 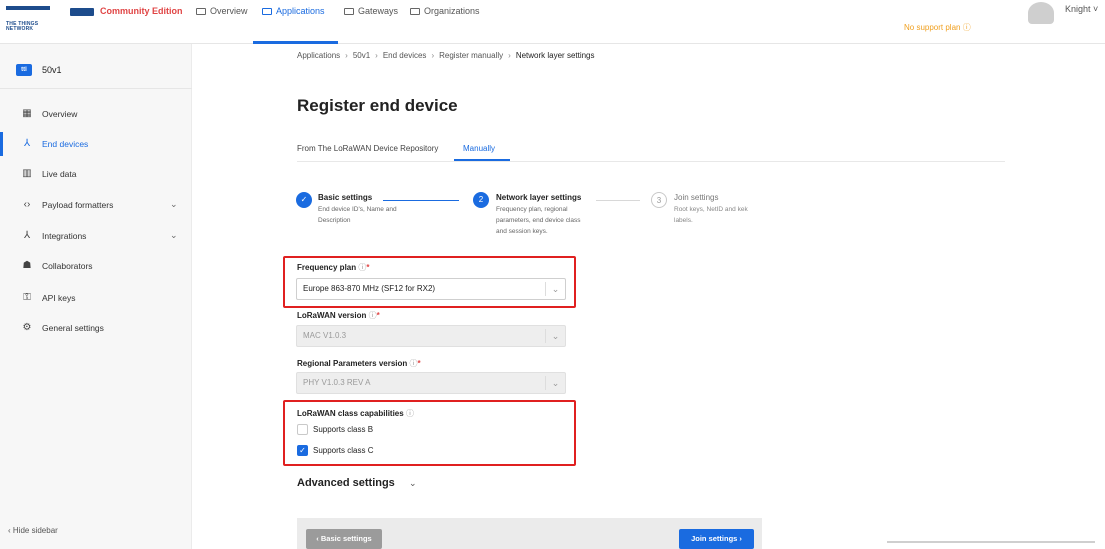 What do you see at coordinates (471, 55) in the screenshot?
I see `breadcrumb-item: Register manually` at bounding box center [471, 55].